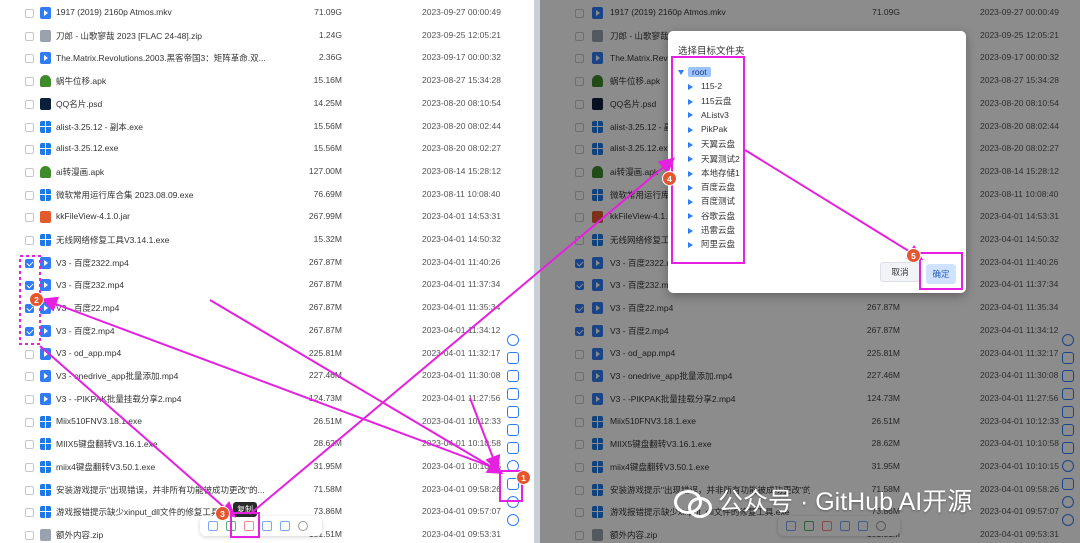 Image resolution: width=1080 pixels, height=543 pixels. What do you see at coordinates (161, 81) in the screenshot?
I see `file-name: 蜗牛位移.apk` at bounding box center [161, 81].